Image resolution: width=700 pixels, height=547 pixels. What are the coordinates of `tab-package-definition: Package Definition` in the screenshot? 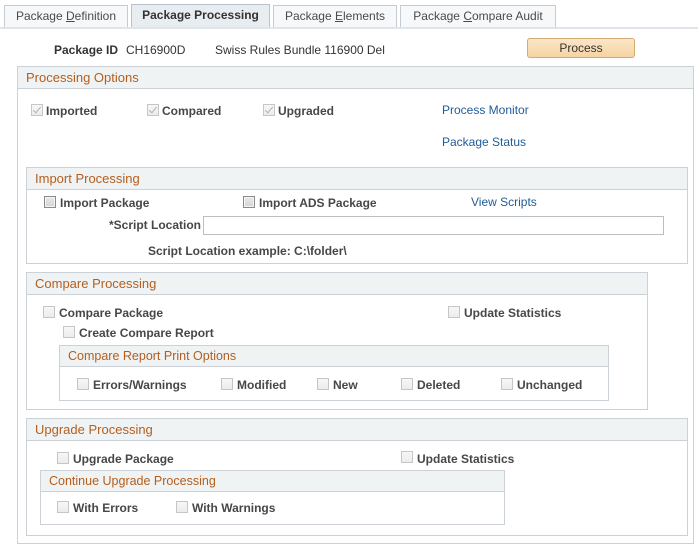 It's located at (66, 16).